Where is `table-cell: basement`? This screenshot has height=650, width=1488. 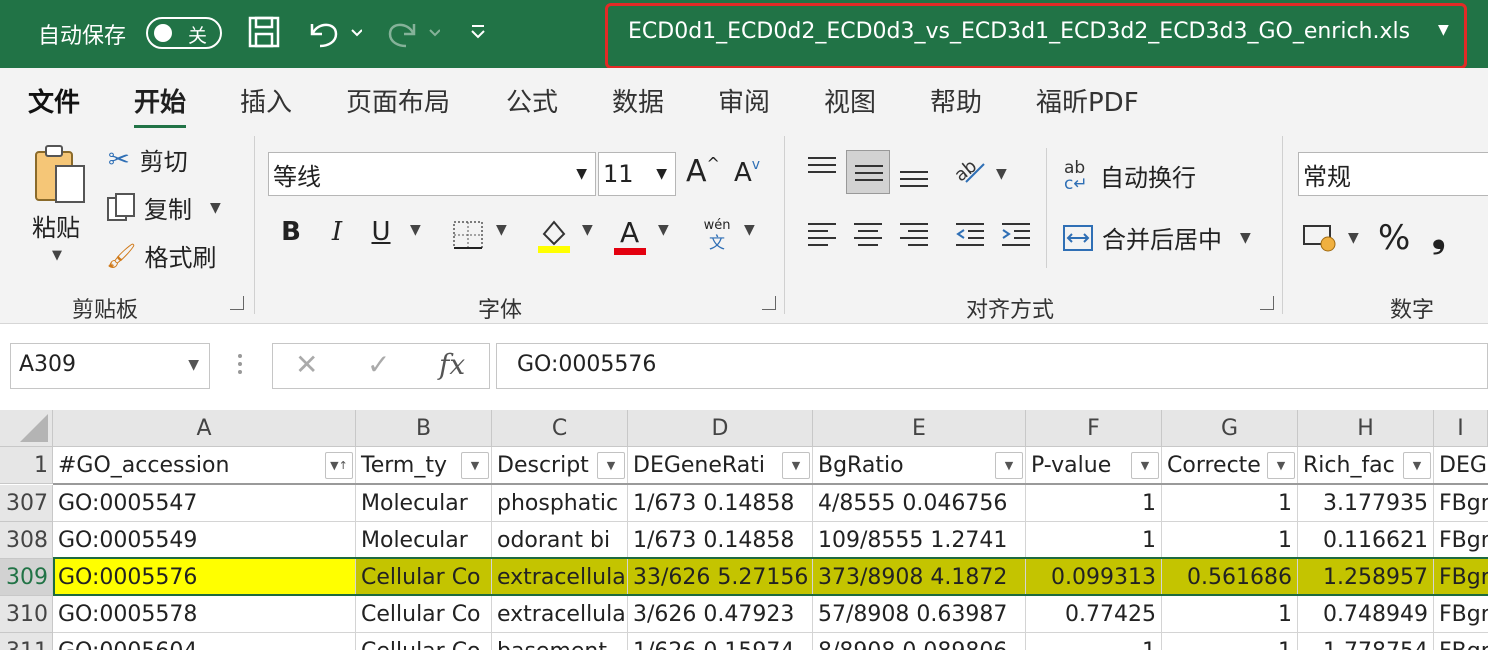
table-cell: basement is located at coordinates (560, 641).